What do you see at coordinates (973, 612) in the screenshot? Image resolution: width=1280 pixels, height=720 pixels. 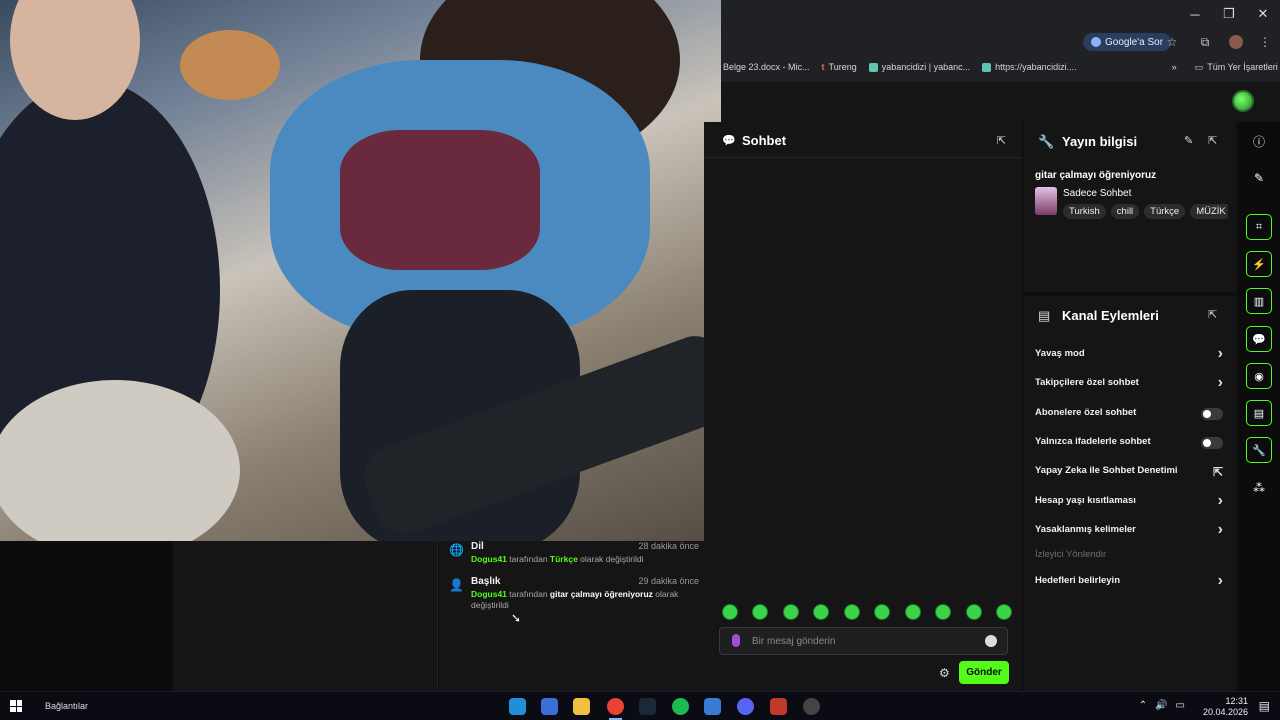 I see `emote-9-icon` at bounding box center [973, 612].